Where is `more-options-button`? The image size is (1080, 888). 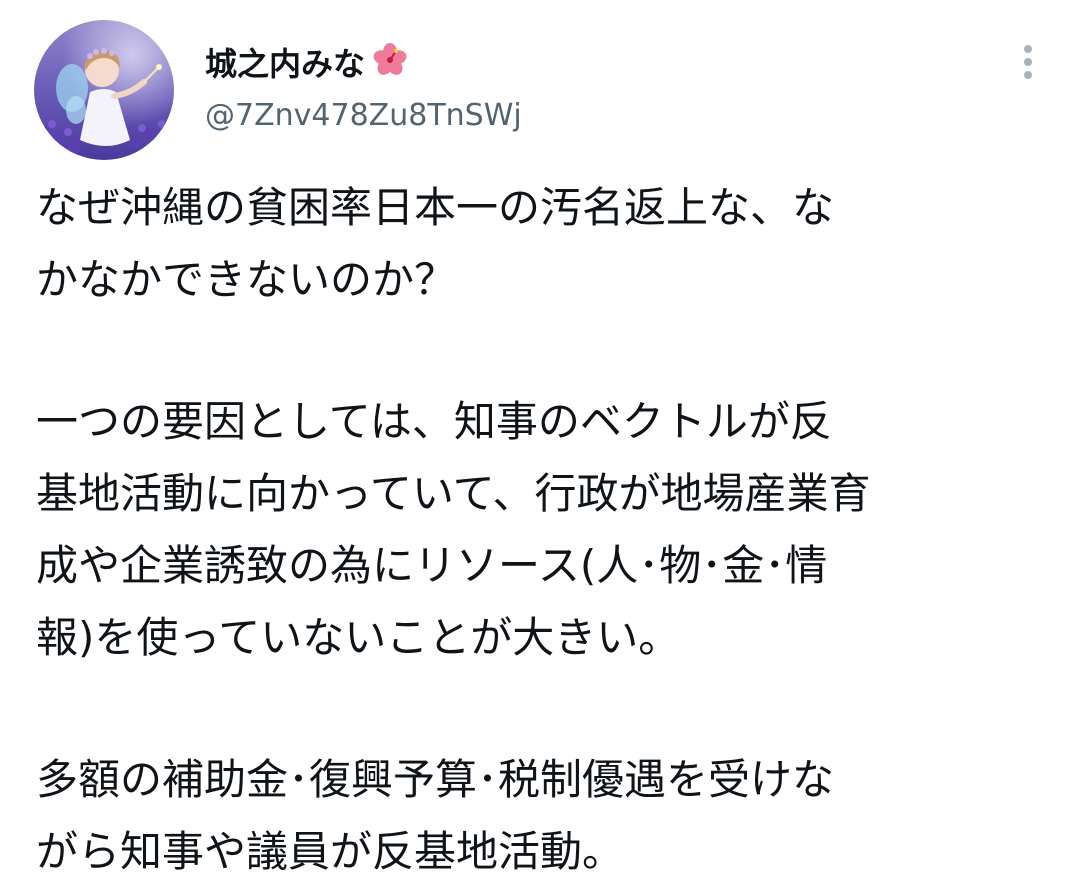 more-options-button is located at coordinates (1028, 62).